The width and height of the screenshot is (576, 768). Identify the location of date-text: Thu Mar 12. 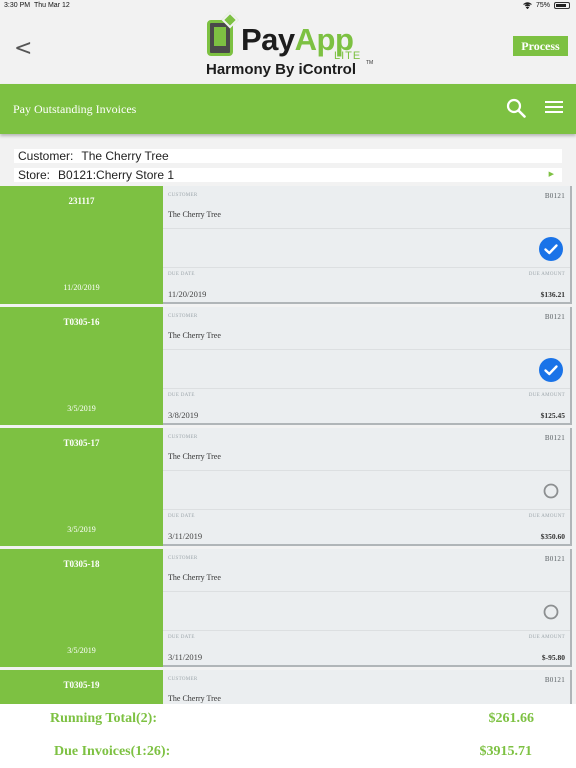
(51, 5).